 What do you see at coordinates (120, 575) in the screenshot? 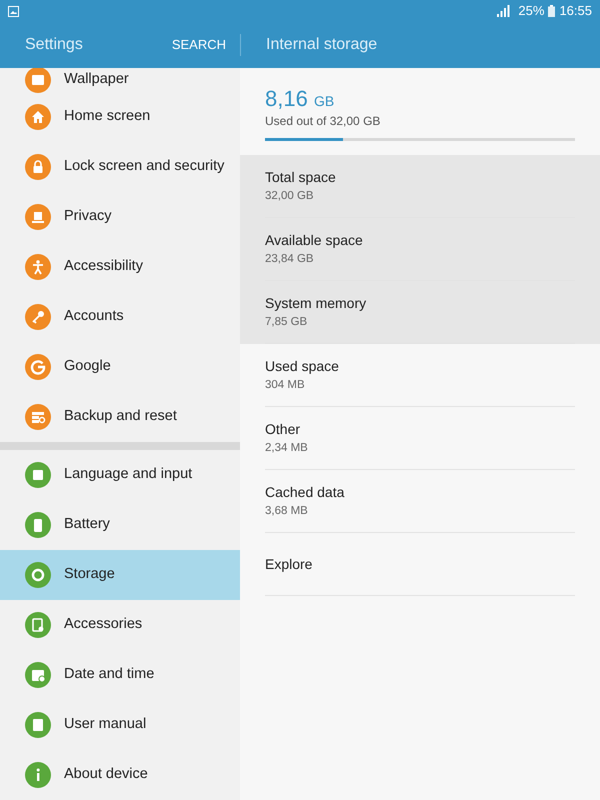
I see `sidebar-item: Storage` at bounding box center [120, 575].